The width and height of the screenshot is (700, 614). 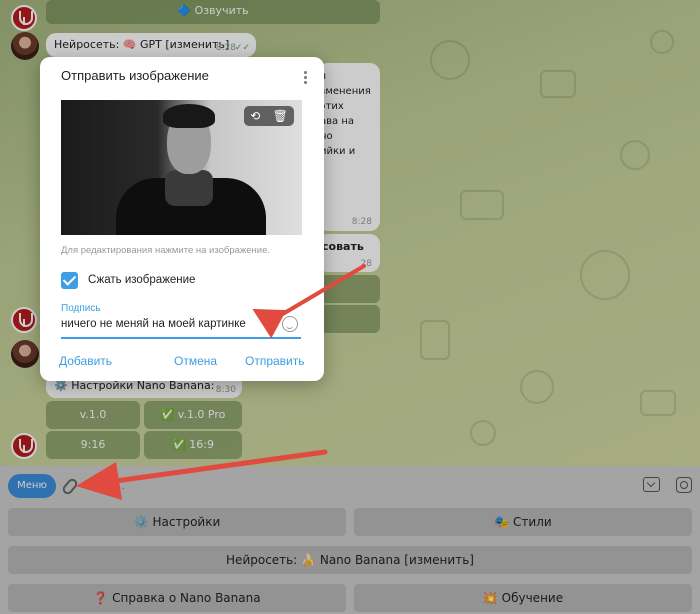 I want to click on more-options-icon, so click(x=306, y=78).